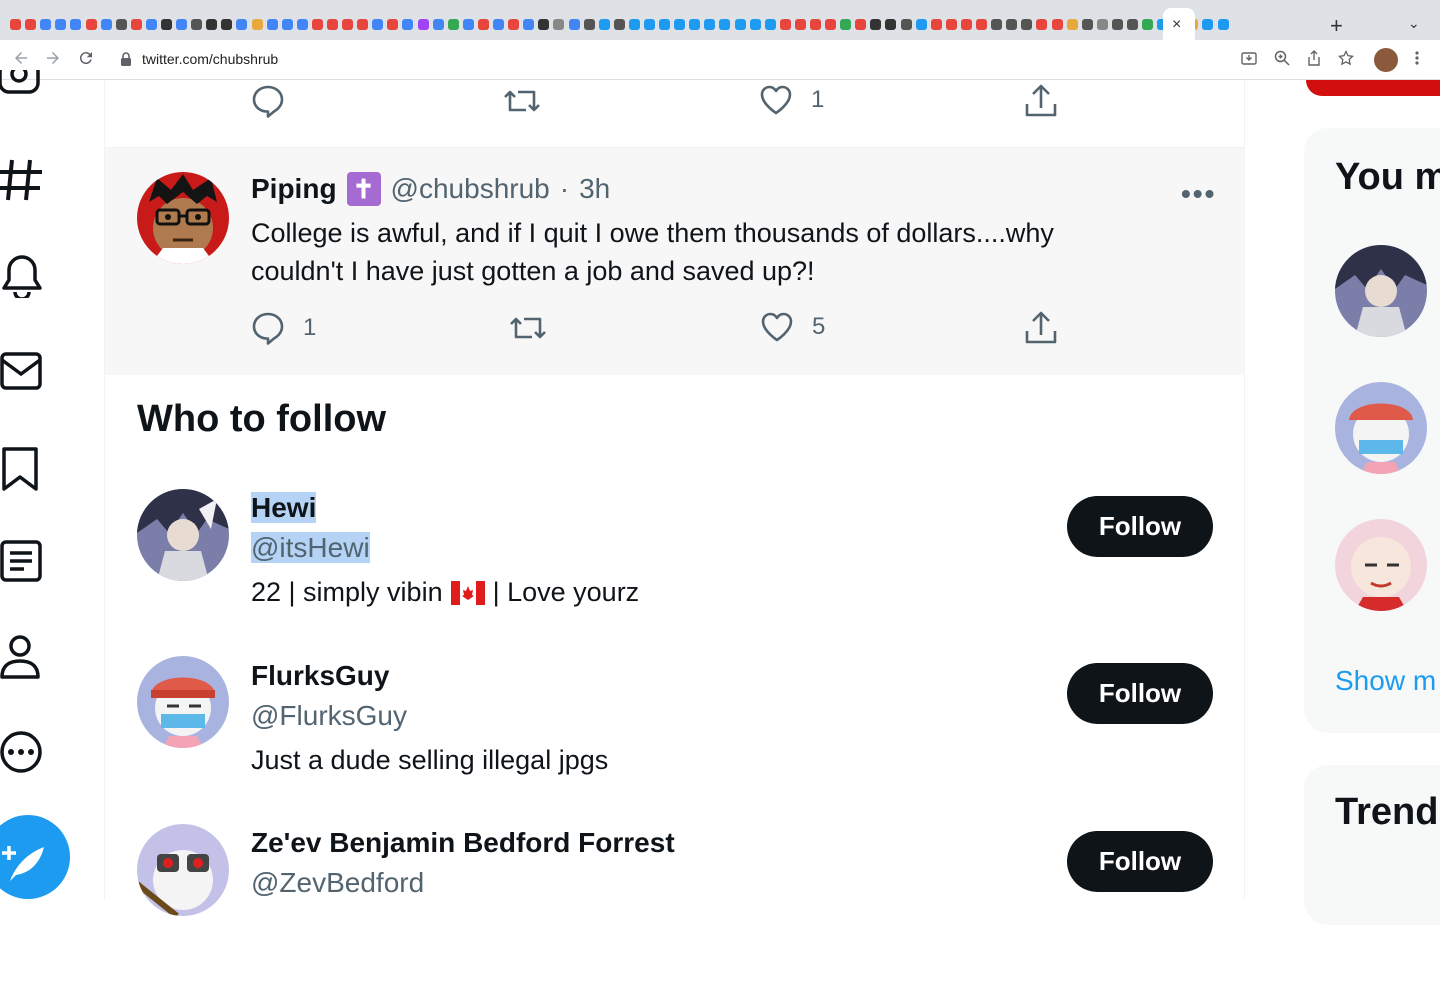  I want to click on profile-avatar, so click(1386, 60).